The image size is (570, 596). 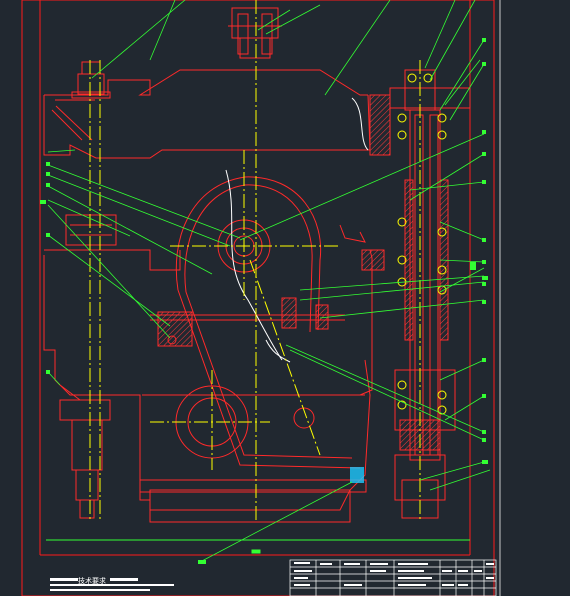 What do you see at coordinates (91, 230) in the screenshot?
I see `left-stud` at bounding box center [91, 230].